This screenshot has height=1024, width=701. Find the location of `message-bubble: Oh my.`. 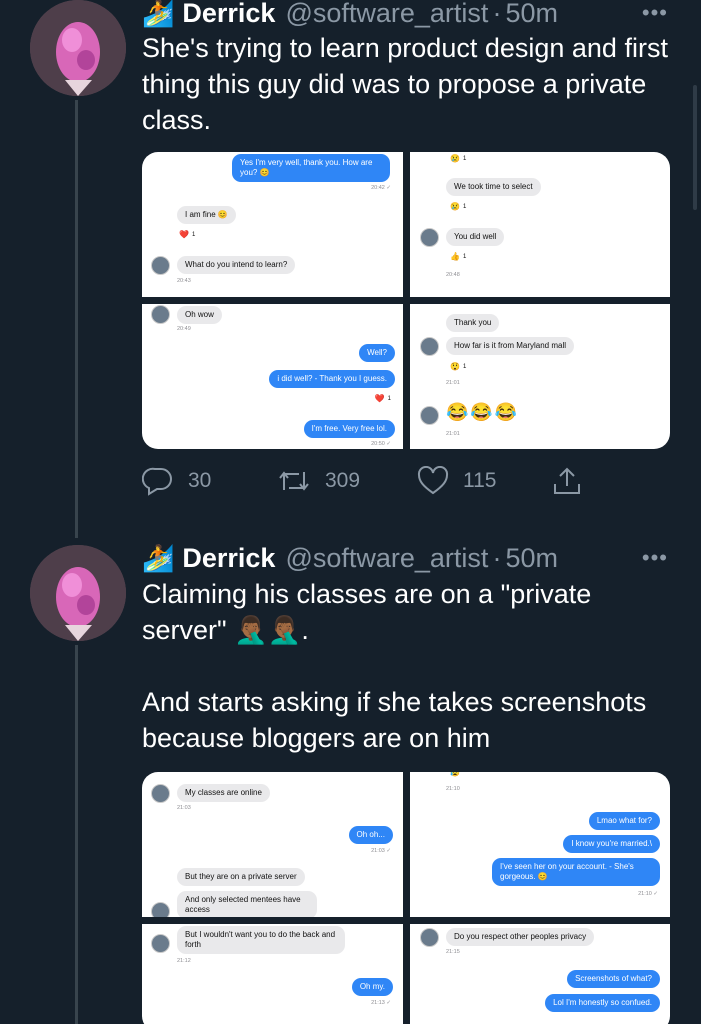

message-bubble: Oh my. is located at coordinates (372, 987).